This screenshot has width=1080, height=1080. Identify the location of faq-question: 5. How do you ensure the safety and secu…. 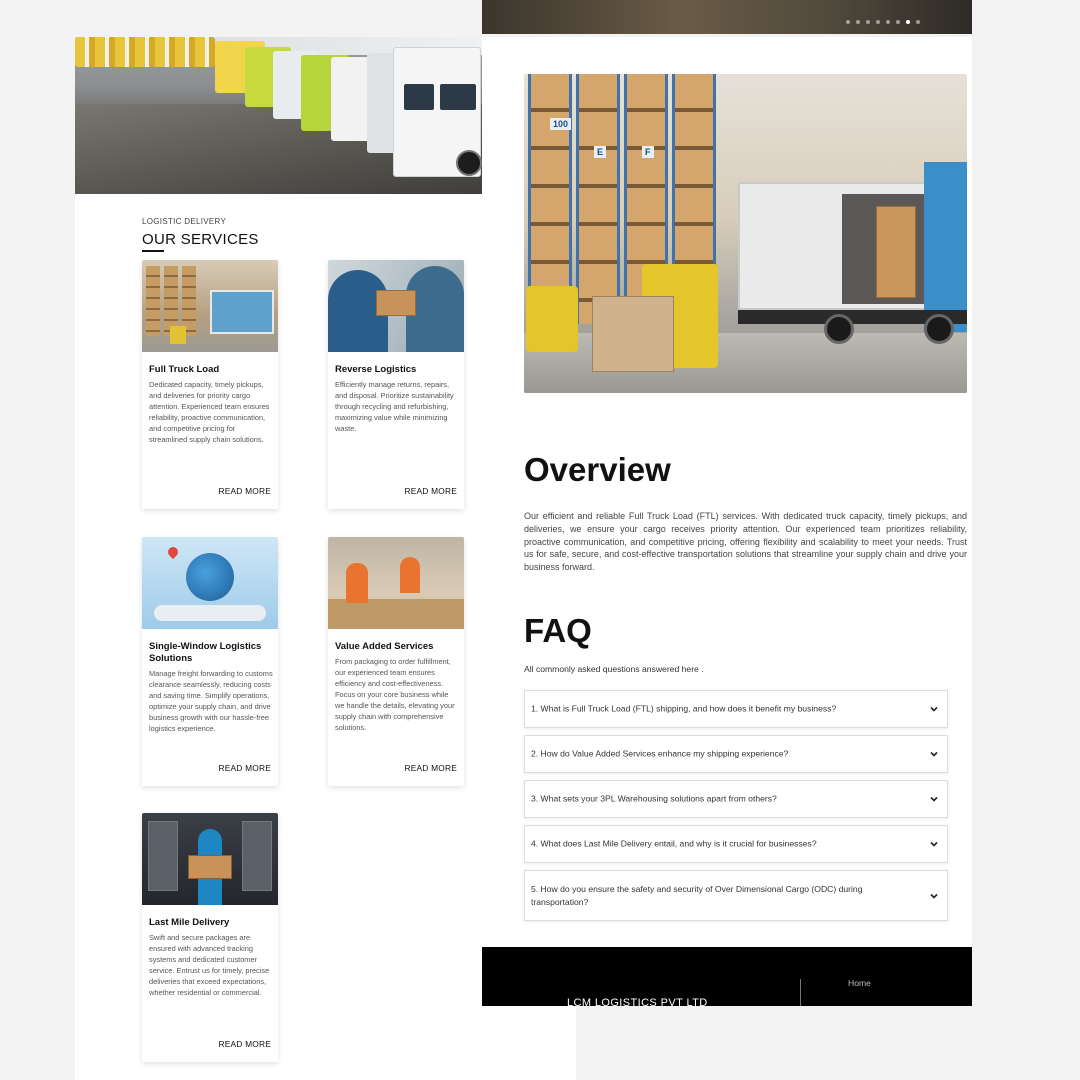
(697, 895).